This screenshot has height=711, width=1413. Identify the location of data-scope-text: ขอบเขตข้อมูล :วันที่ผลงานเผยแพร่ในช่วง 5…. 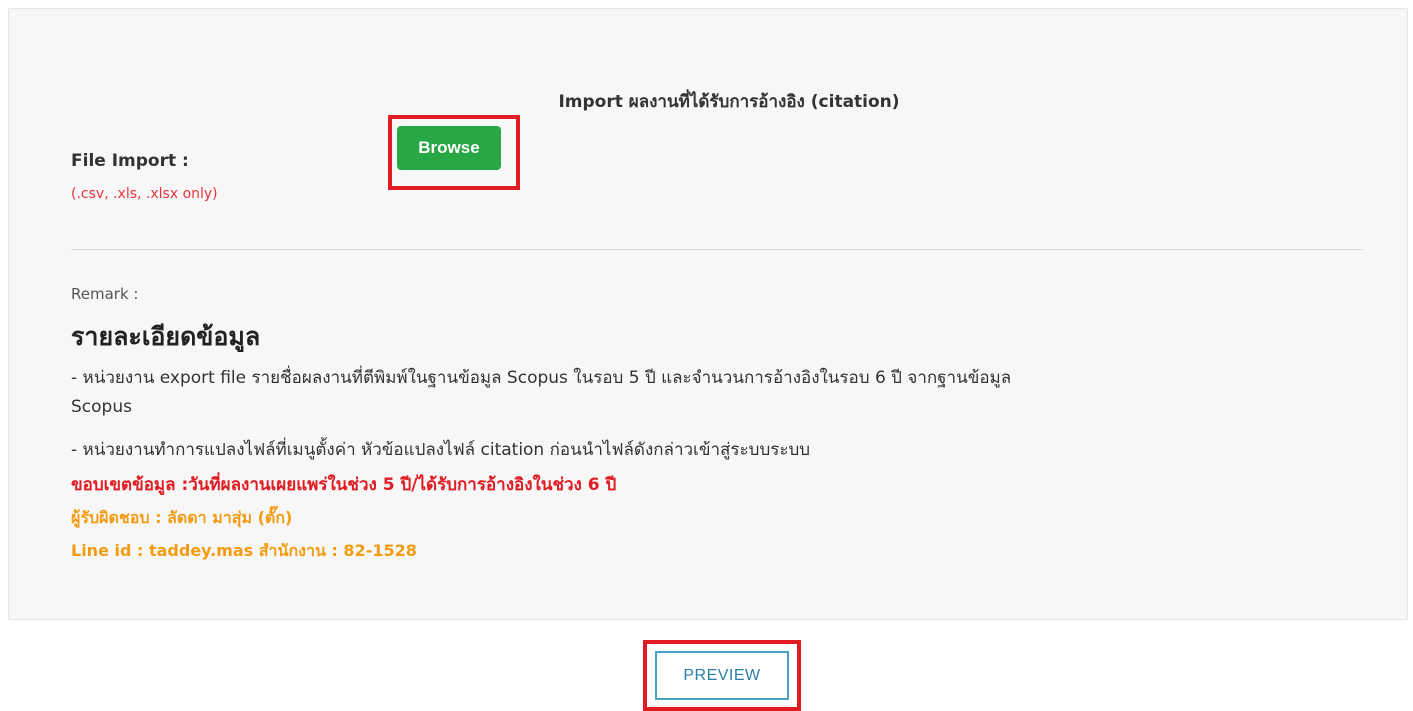
(344, 485).